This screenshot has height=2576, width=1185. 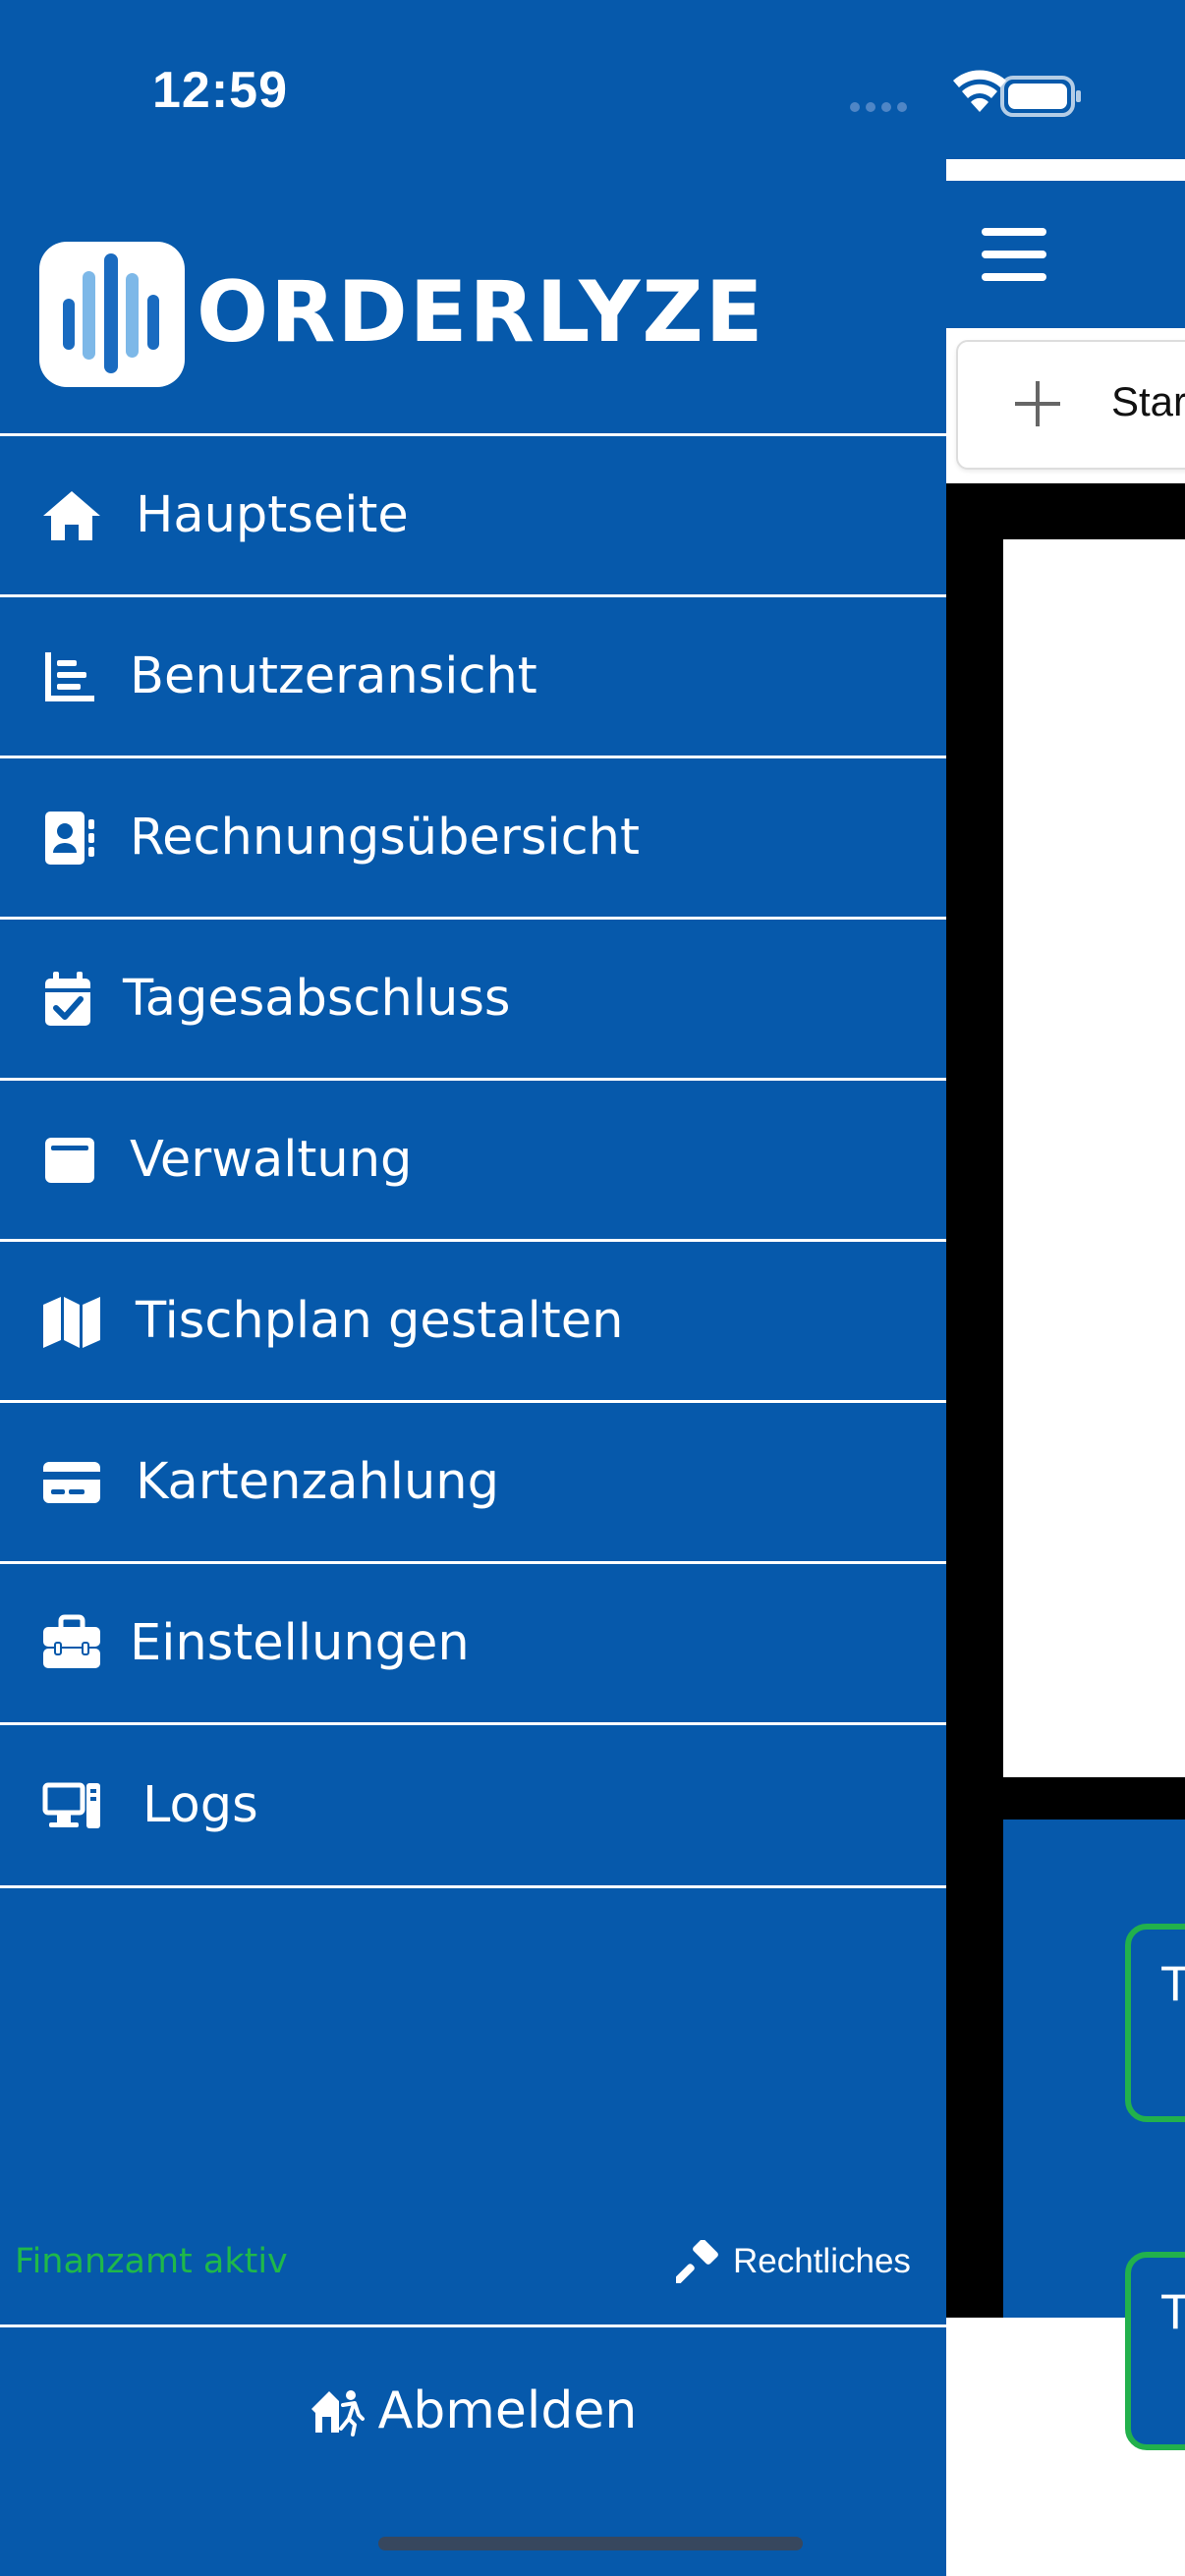 I want to click on home-indicator, so click(x=591, y=2543).